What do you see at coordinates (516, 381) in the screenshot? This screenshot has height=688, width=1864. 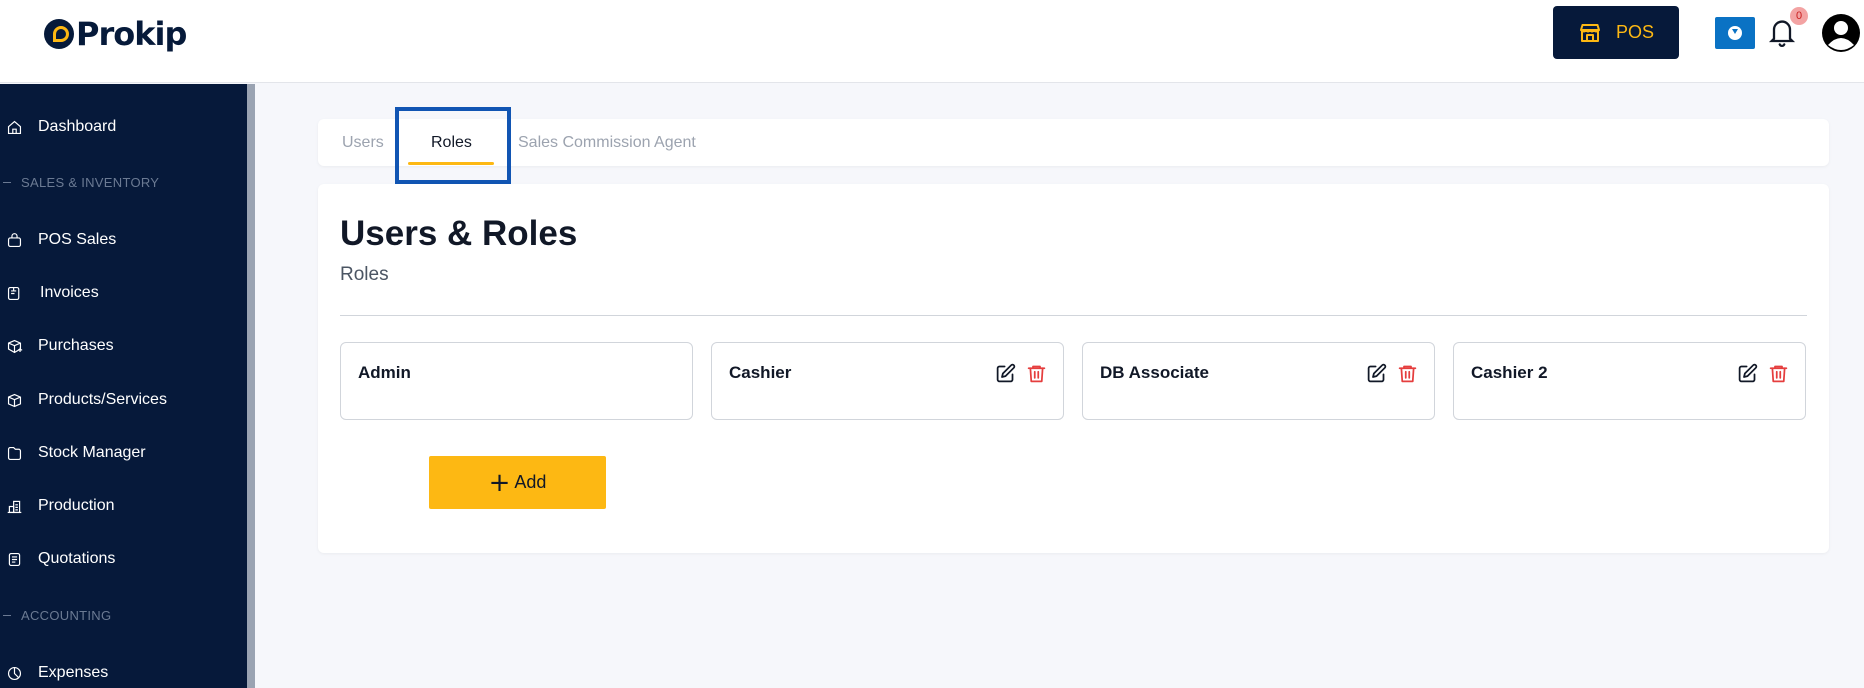 I see `role-card-admin: Admin` at bounding box center [516, 381].